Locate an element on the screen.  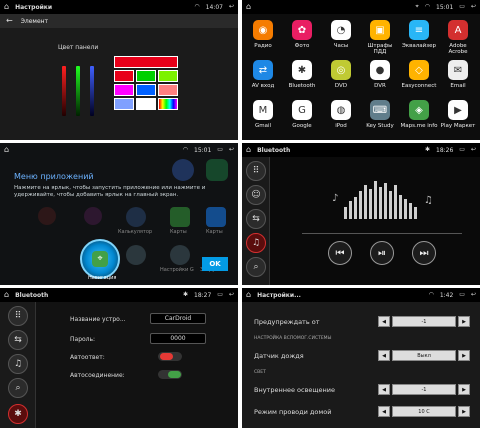
app-tile: ⇄ AV вход is located at coordinates (263, 74).